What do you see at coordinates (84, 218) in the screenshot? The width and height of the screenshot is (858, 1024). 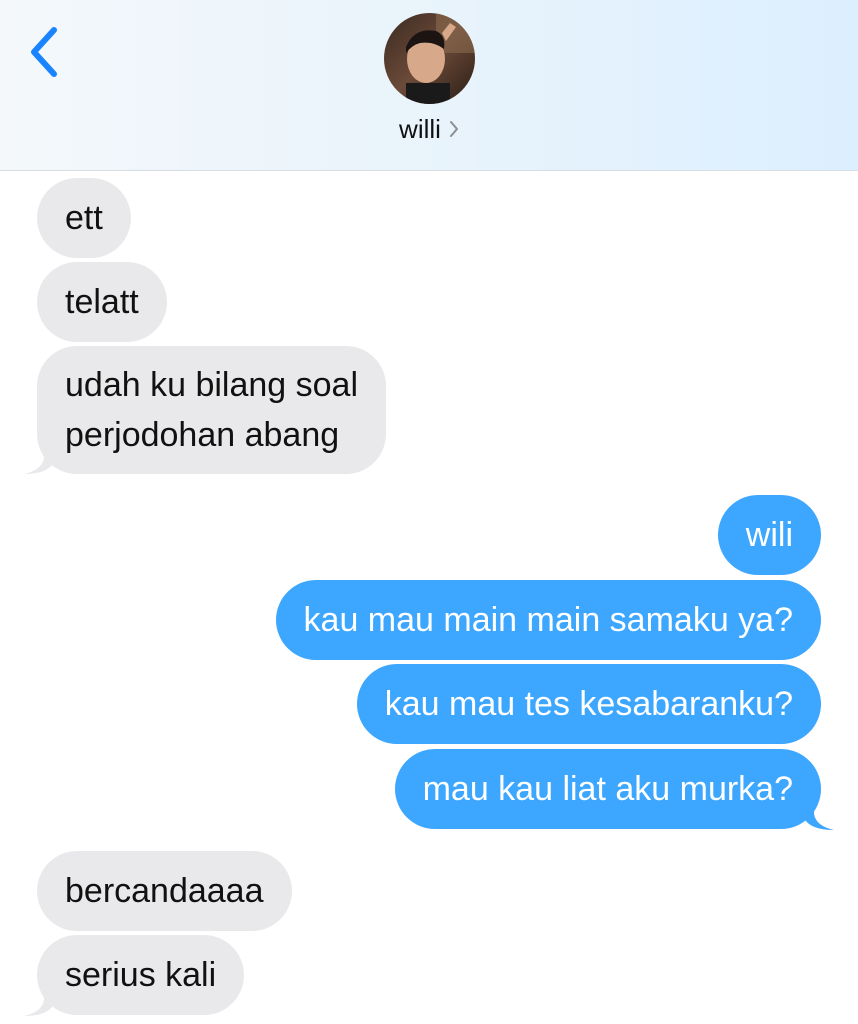 I see `message-bubble-incoming: ett` at bounding box center [84, 218].